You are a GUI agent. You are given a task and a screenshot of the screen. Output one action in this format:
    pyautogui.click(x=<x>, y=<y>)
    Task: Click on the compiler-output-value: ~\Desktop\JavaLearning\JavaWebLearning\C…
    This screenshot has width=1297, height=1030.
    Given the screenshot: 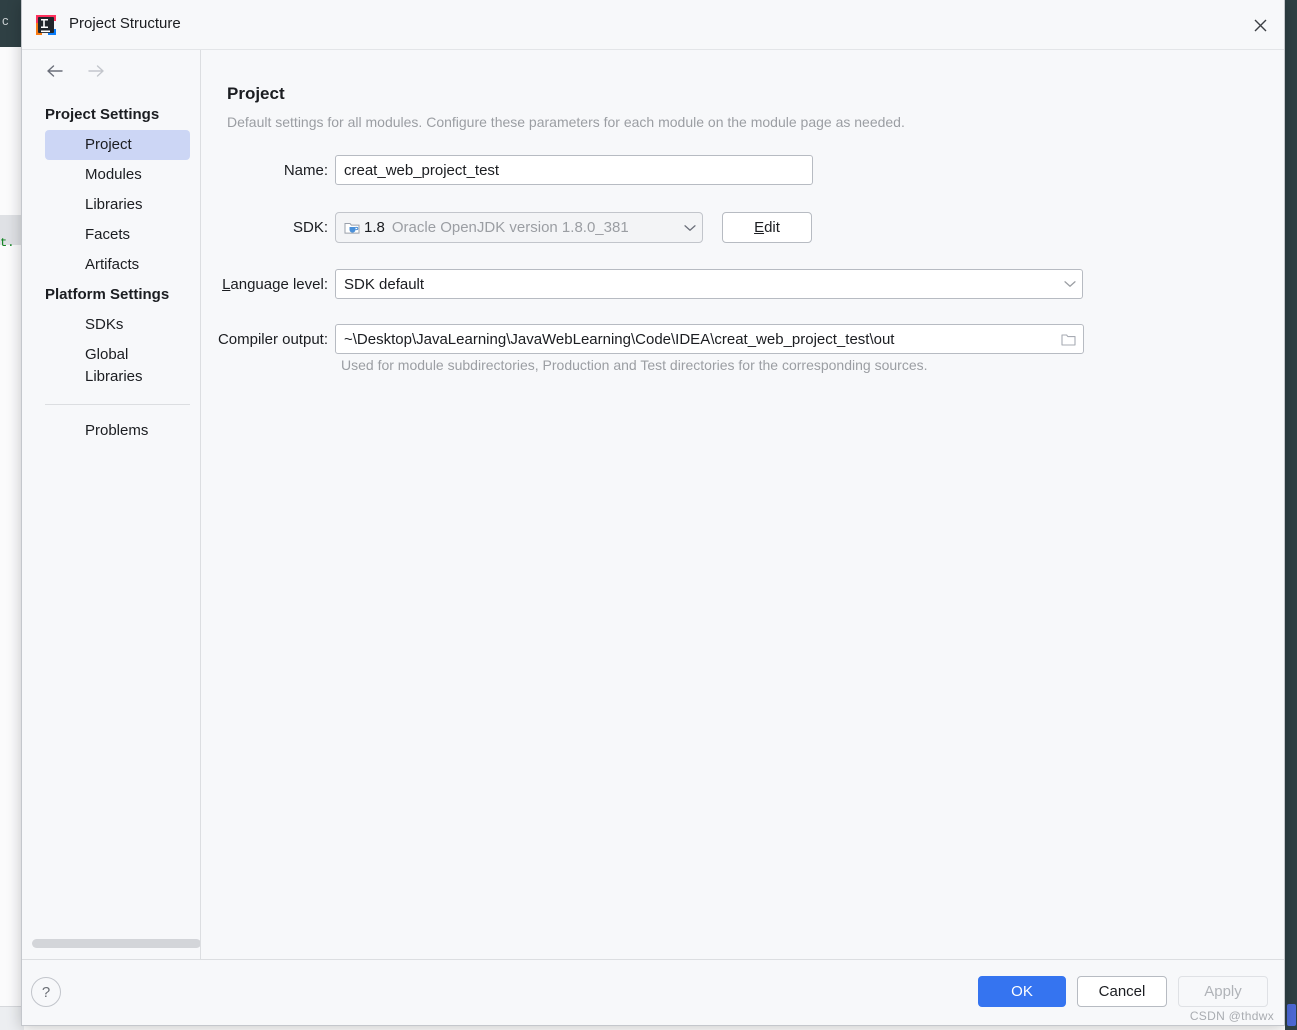 What is the action you would take?
    pyautogui.click(x=619, y=339)
    